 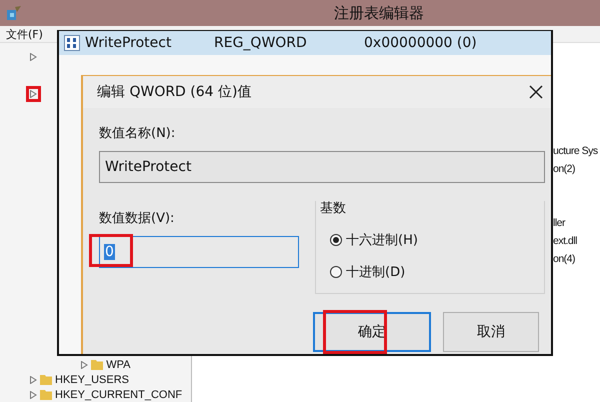 What do you see at coordinates (118, 394) in the screenshot?
I see `tree-item: HKEY_CURRENT_CONF` at bounding box center [118, 394].